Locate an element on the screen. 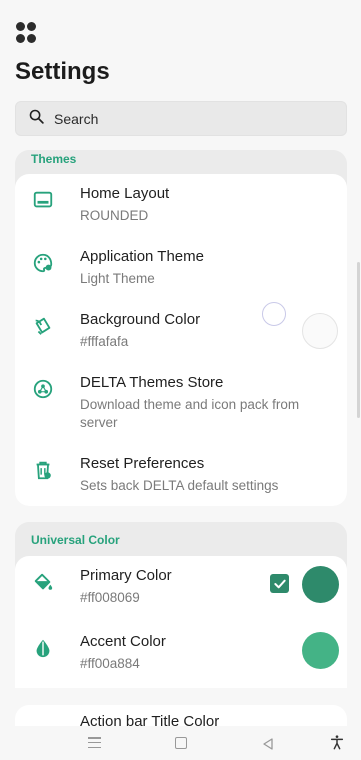 The height and width of the screenshot is (760, 361). paint-bucket-icon is located at coordinates (43, 326).